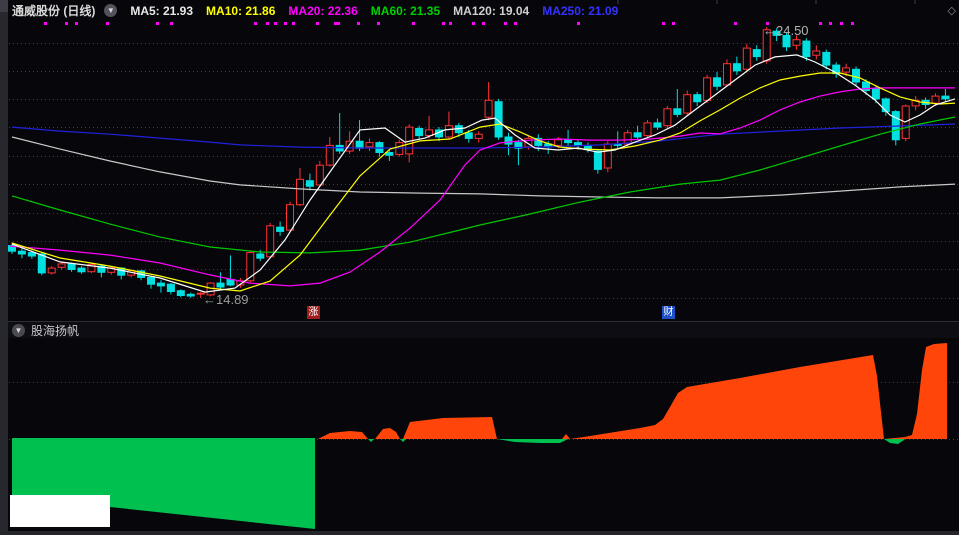  I want to click on window-corner, so click(4, 6).